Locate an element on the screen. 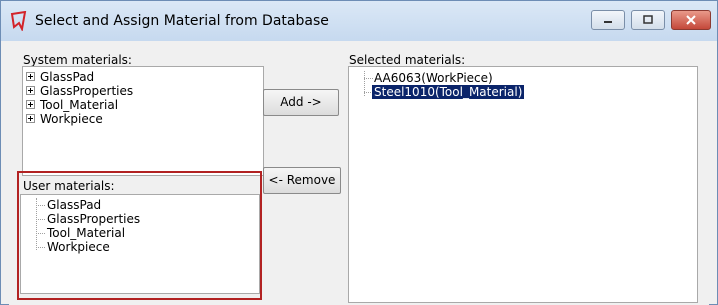  add-button: Add -> is located at coordinates (301, 102).